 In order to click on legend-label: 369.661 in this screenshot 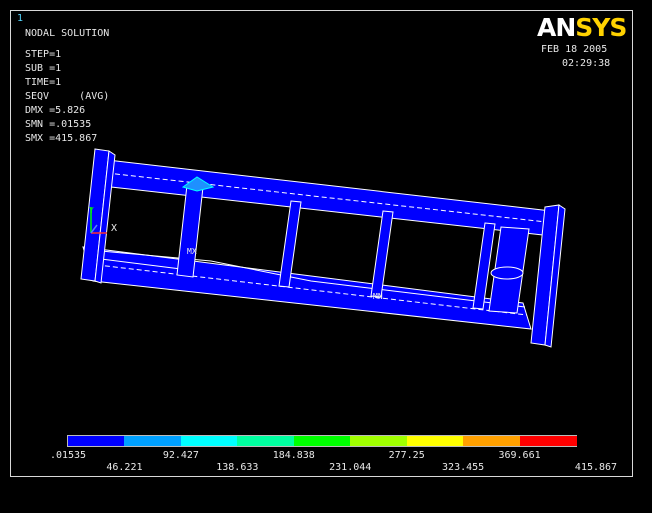, I will do `click(519, 455)`.